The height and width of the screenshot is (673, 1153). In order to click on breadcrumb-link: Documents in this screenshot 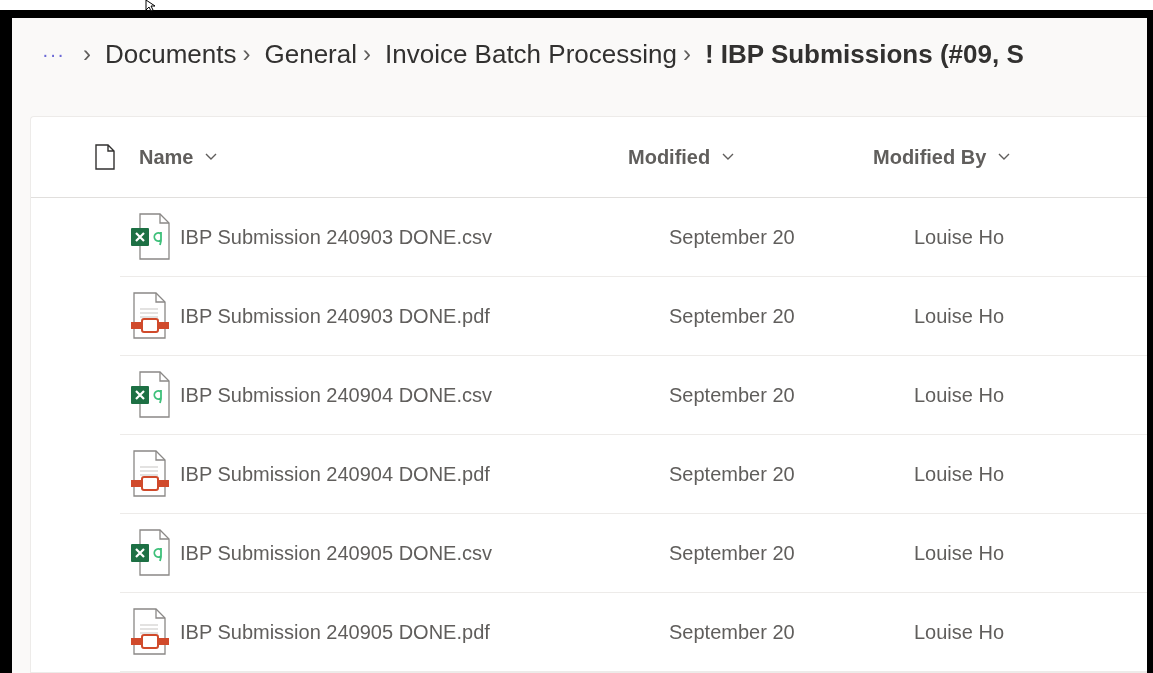, I will do `click(171, 54)`.